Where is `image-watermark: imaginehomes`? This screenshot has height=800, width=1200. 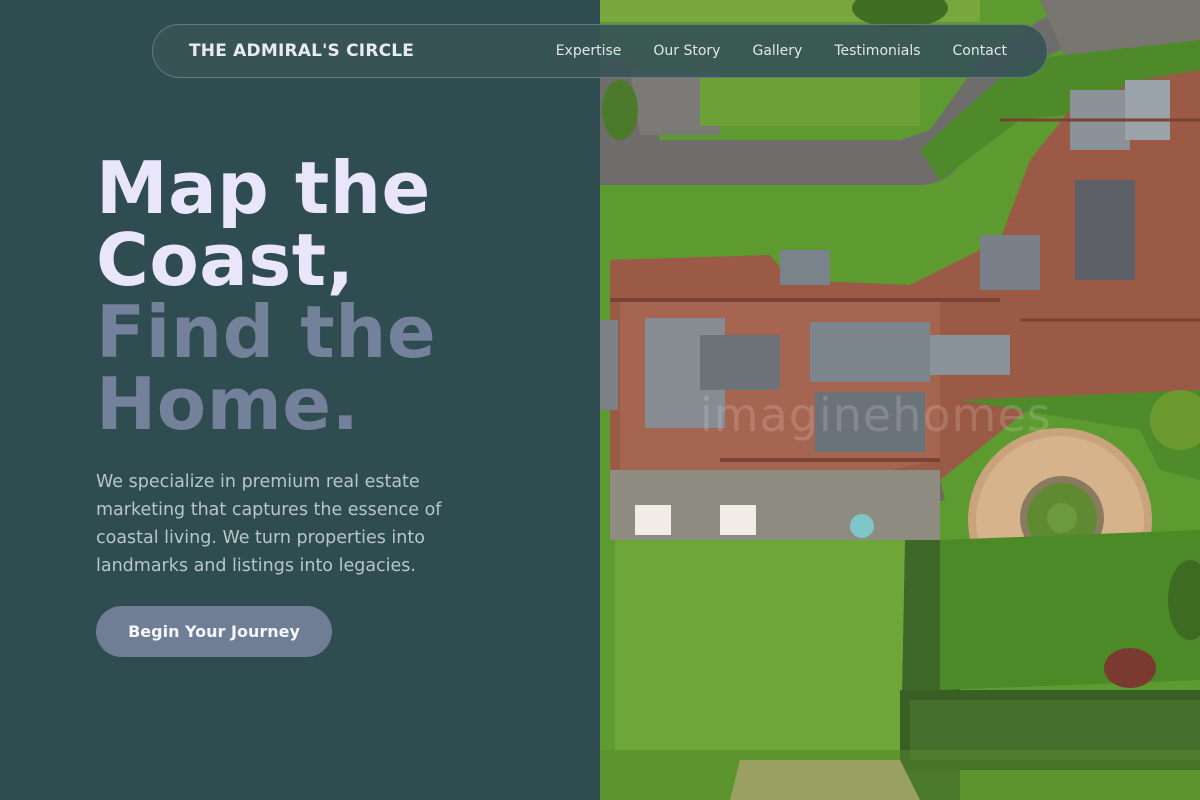 image-watermark: imaginehomes is located at coordinates (876, 415).